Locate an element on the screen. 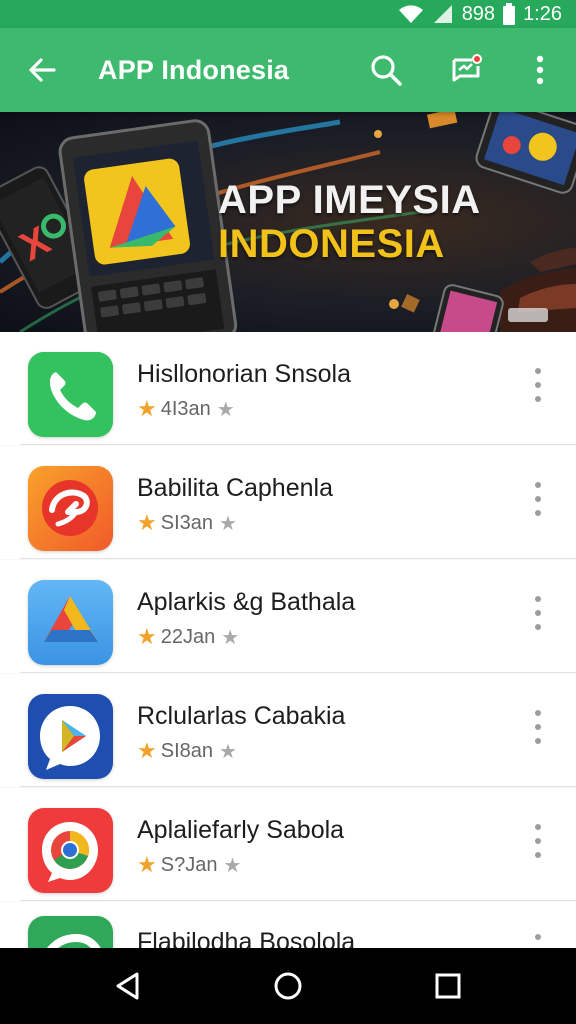 The height and width of the screenshot is (1024, 576). rating-text: 22Jan is located at coordinates (188, 636).